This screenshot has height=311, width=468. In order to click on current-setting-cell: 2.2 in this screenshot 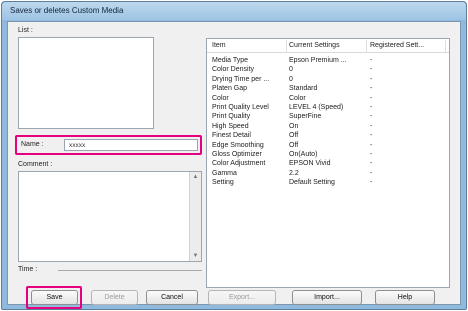, I will do `click(294, 173)`.